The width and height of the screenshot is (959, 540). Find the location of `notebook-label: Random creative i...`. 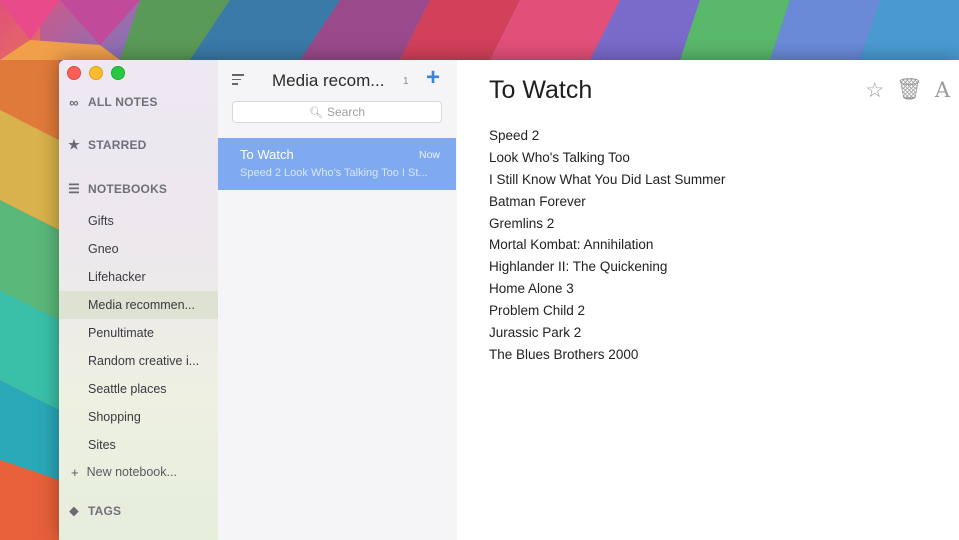

notebook-label: Random creative i... is located at coordinates (144, 361).